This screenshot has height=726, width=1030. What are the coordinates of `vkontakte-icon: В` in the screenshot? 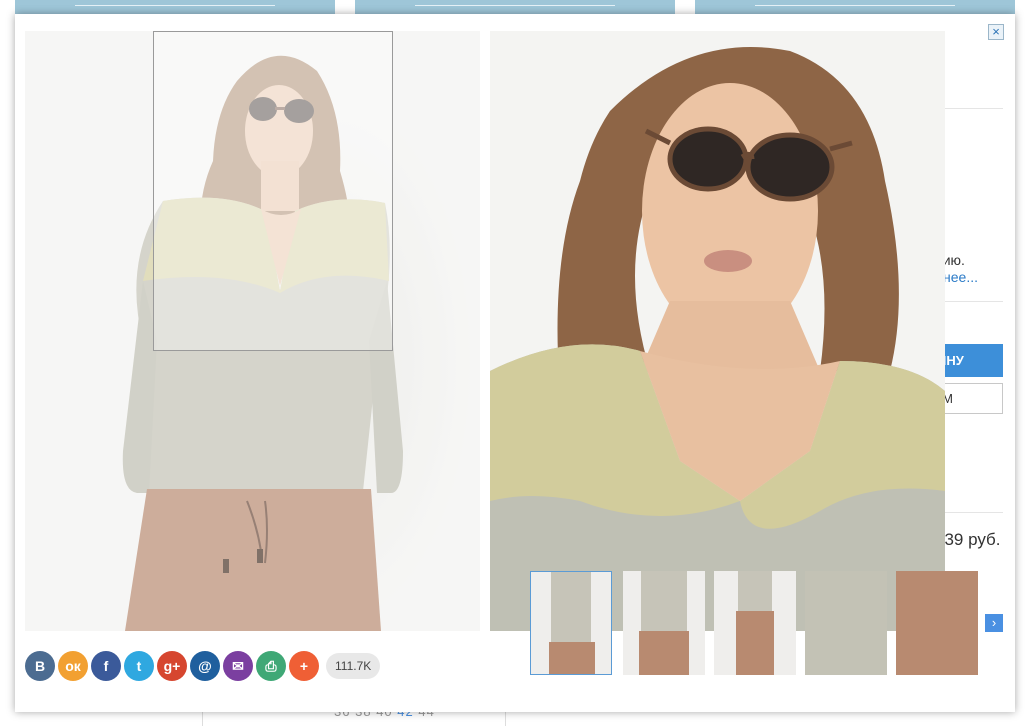 It's located at (40, 666).